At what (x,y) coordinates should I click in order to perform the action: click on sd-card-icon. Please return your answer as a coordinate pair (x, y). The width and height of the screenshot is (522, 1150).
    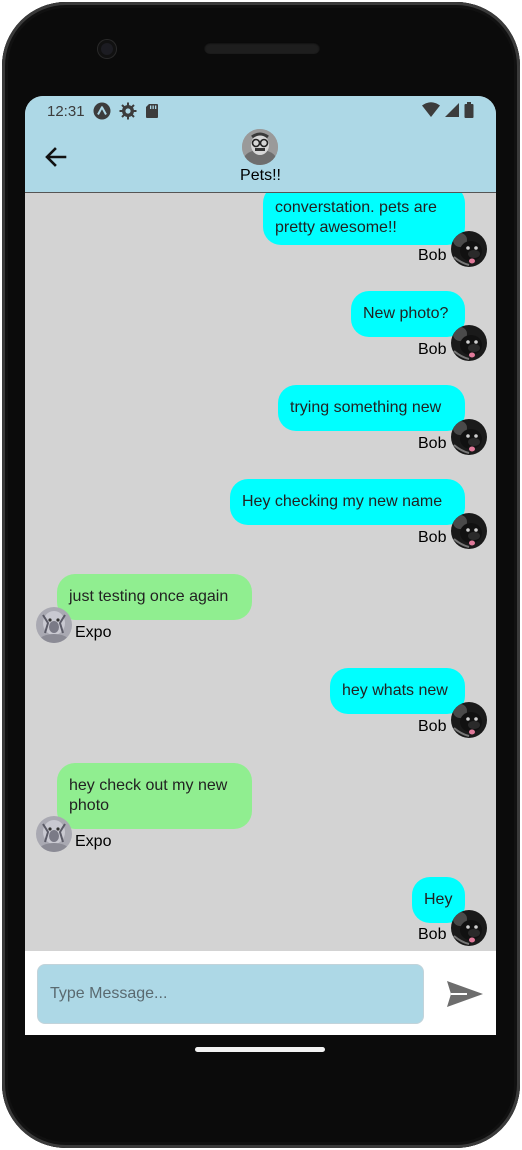
    Looking at the image, I should click on (152, 111).